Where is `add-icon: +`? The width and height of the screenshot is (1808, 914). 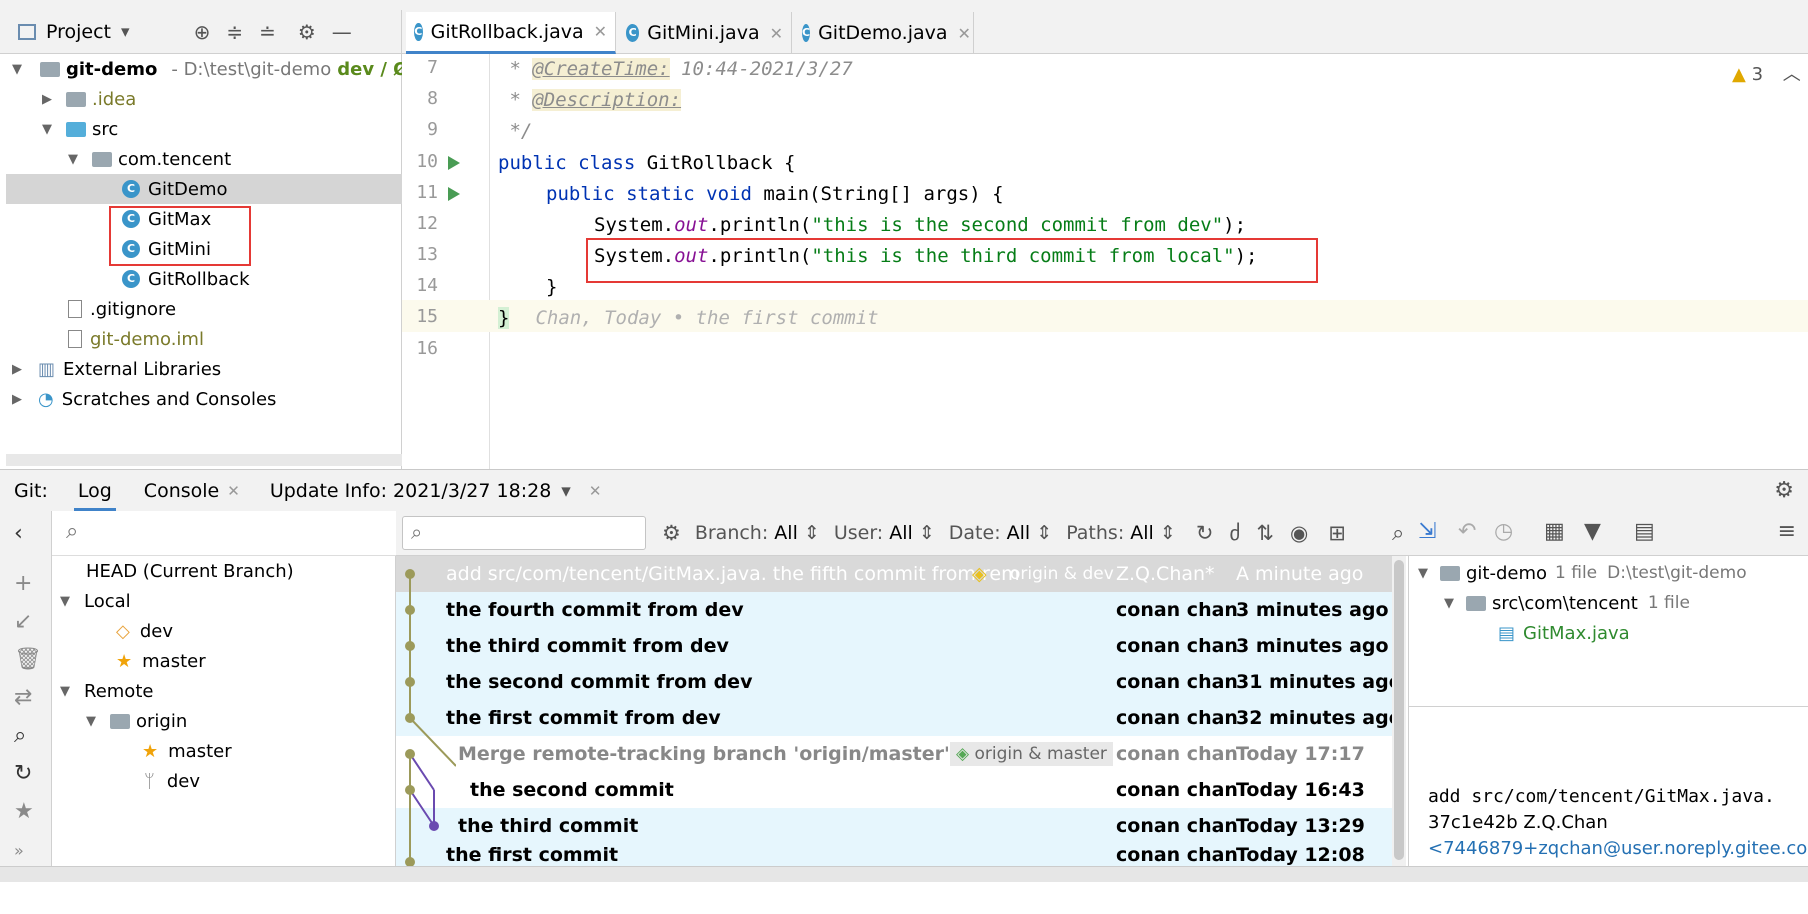
add-icon: + is located at coordinates (23, 583).